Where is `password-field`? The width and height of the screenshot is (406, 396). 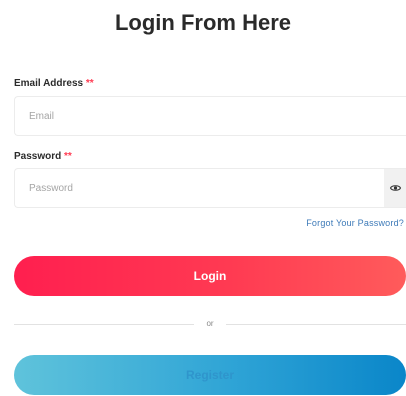 password-field is located at coordinates (210, 188).